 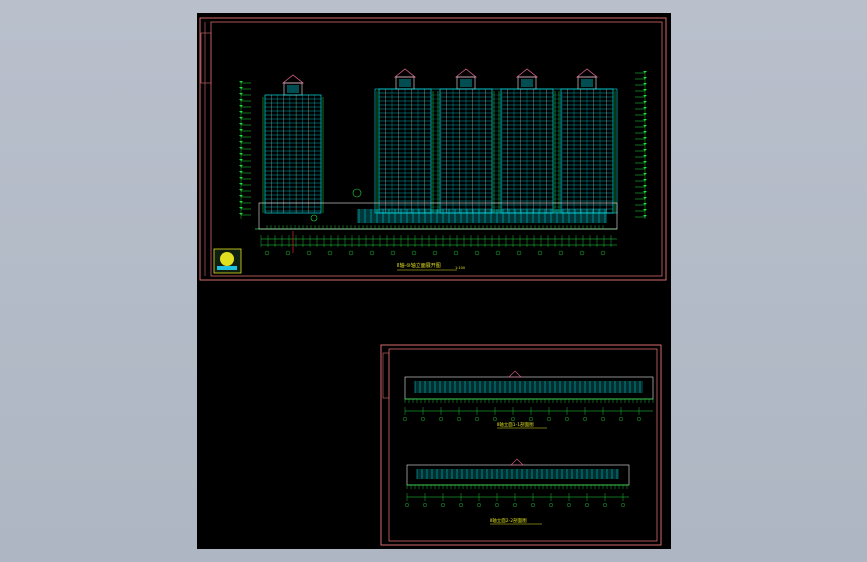 What do you see at coordinates (508, 520) in the screenshot?
I see `section-bottom-title: Ⅱ轴立面2-2剖面图` at bounding box center [508, 520].